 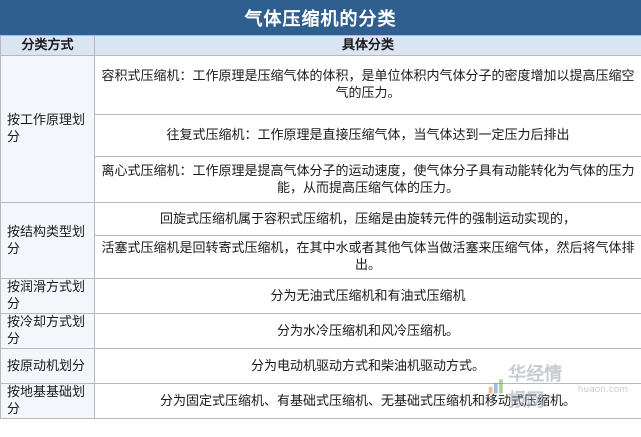 I want to click on table-row: 按地基基础划分 分为固定式压缩机、有基础式压缩机、无基础式压缩机和移动式压缩机。, so click(x=320, y=401).